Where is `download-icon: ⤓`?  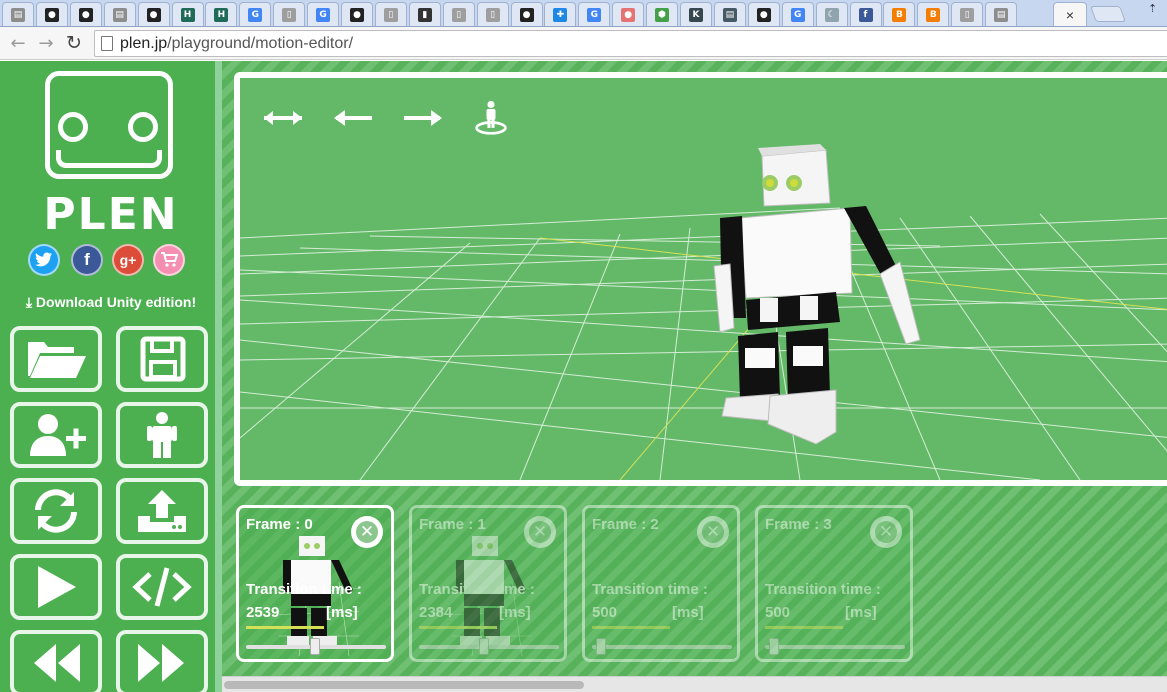
download-icon: ⤓ is located at coordinates (30, 302).